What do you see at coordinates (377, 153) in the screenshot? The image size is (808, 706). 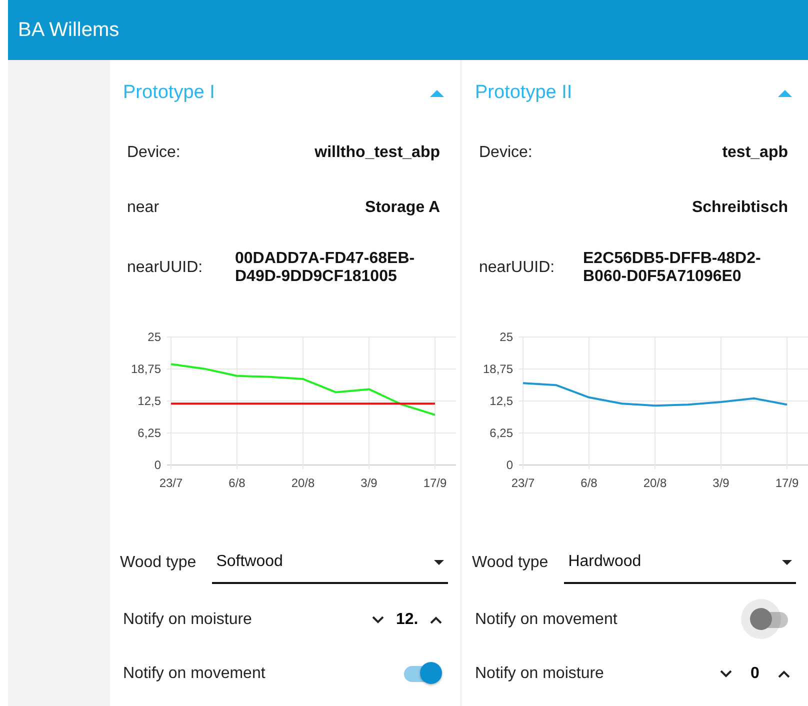 I see `field-value: willtho_test_abp` at bounding box center [377, 153].